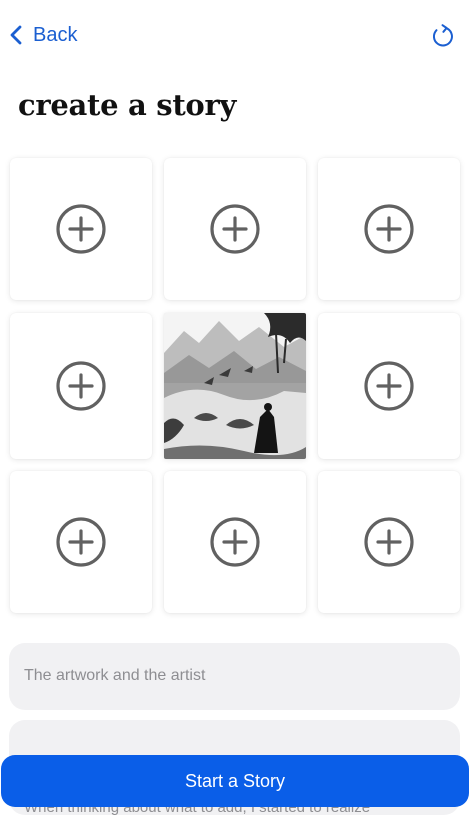 The image size is (472, 815). Describe the element at coordinates (234, 676) in the screenshot. I see `story-title-field: The artwork and the artist` at that location.